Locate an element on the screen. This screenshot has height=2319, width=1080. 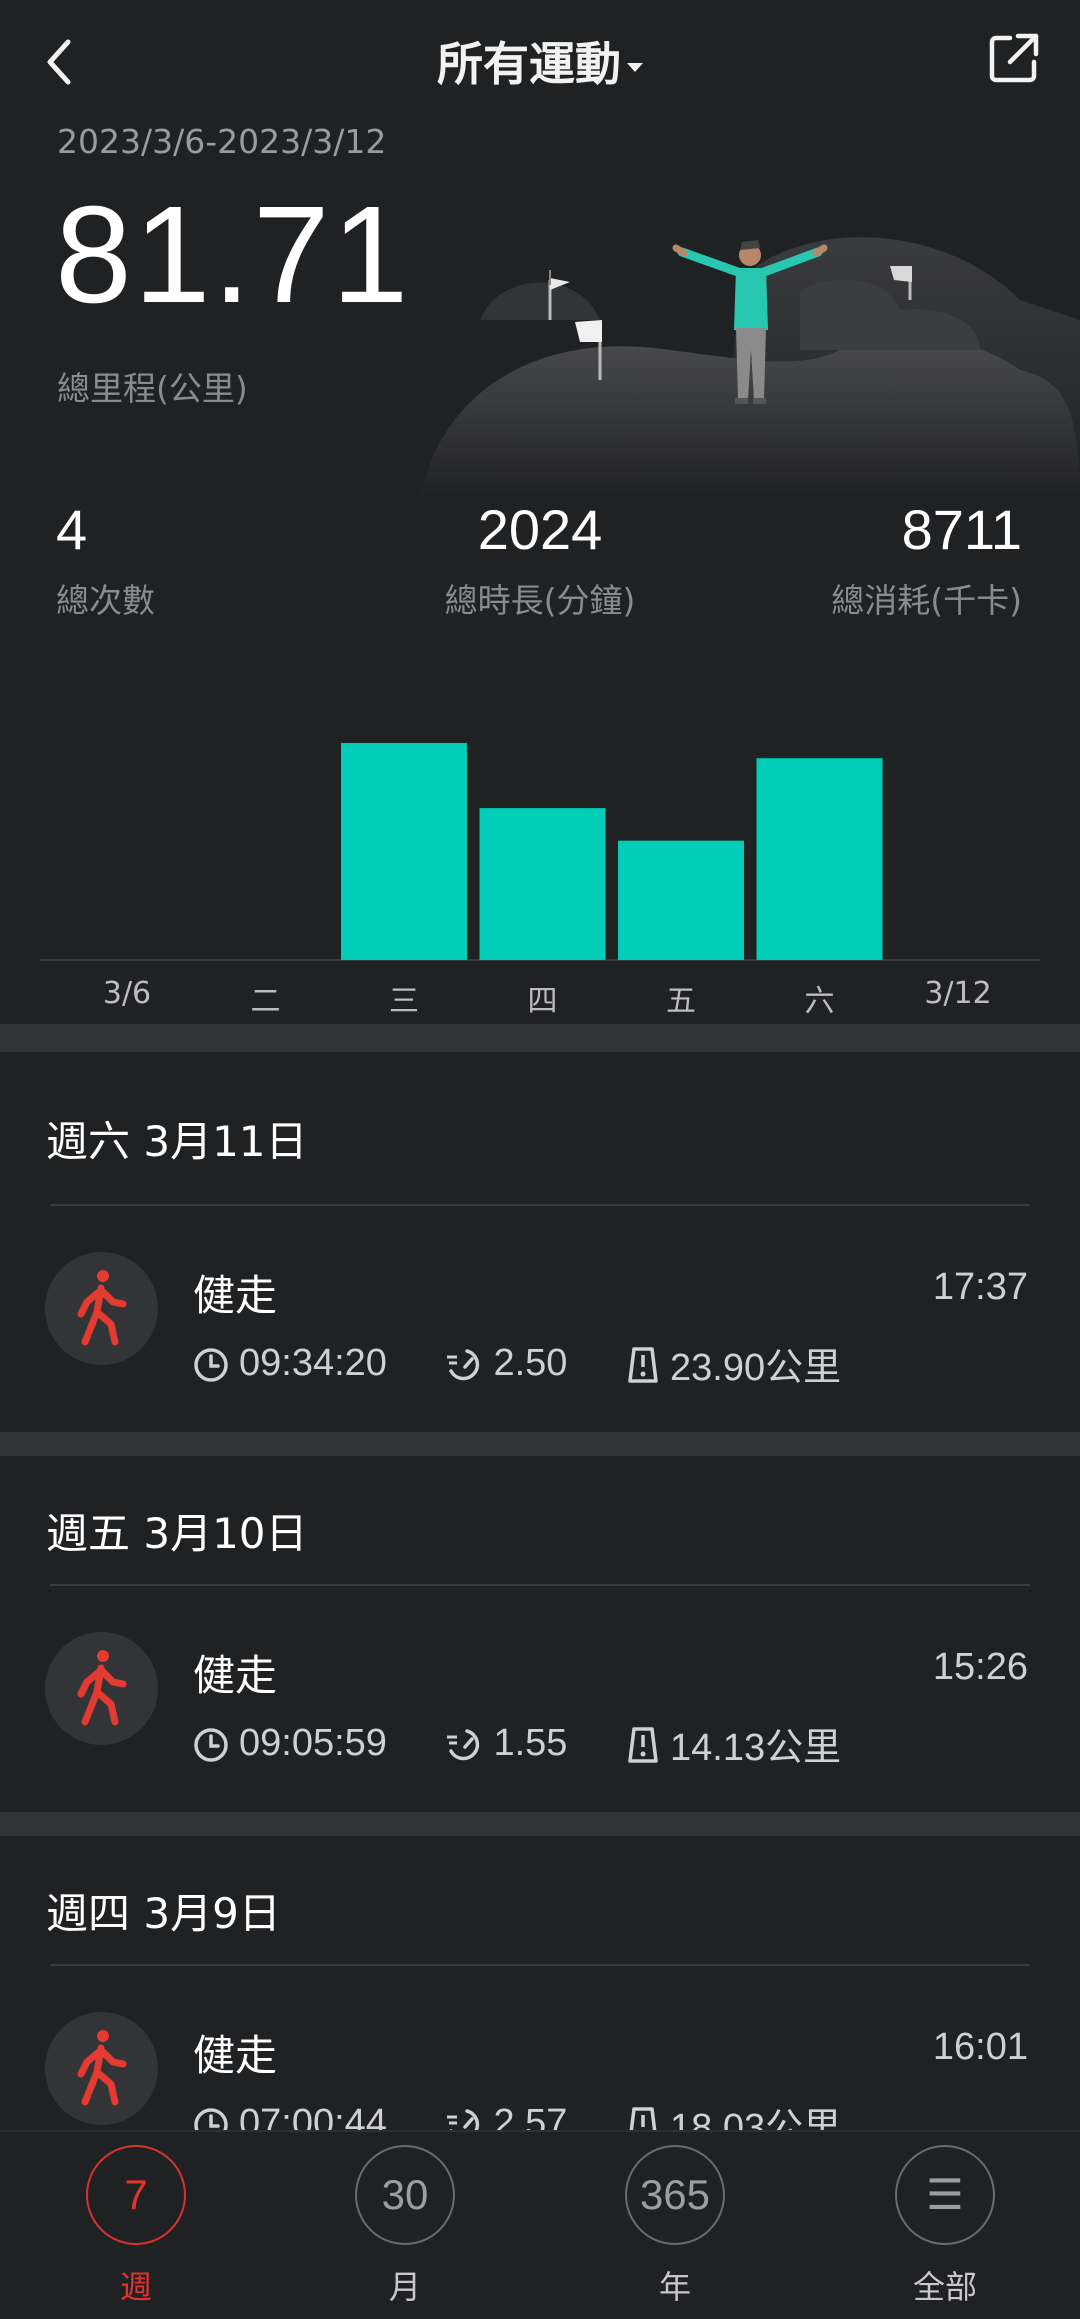
nav-week-button: 7 is located at coordinates (136, 2195).